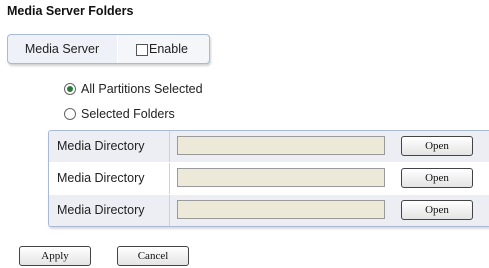 This screenshot has width=489, height=268. What do you see at coordinates (70, 11) in the screenshot?
I see `page-title: Media Server Folders` at bounding box center [70, 11].